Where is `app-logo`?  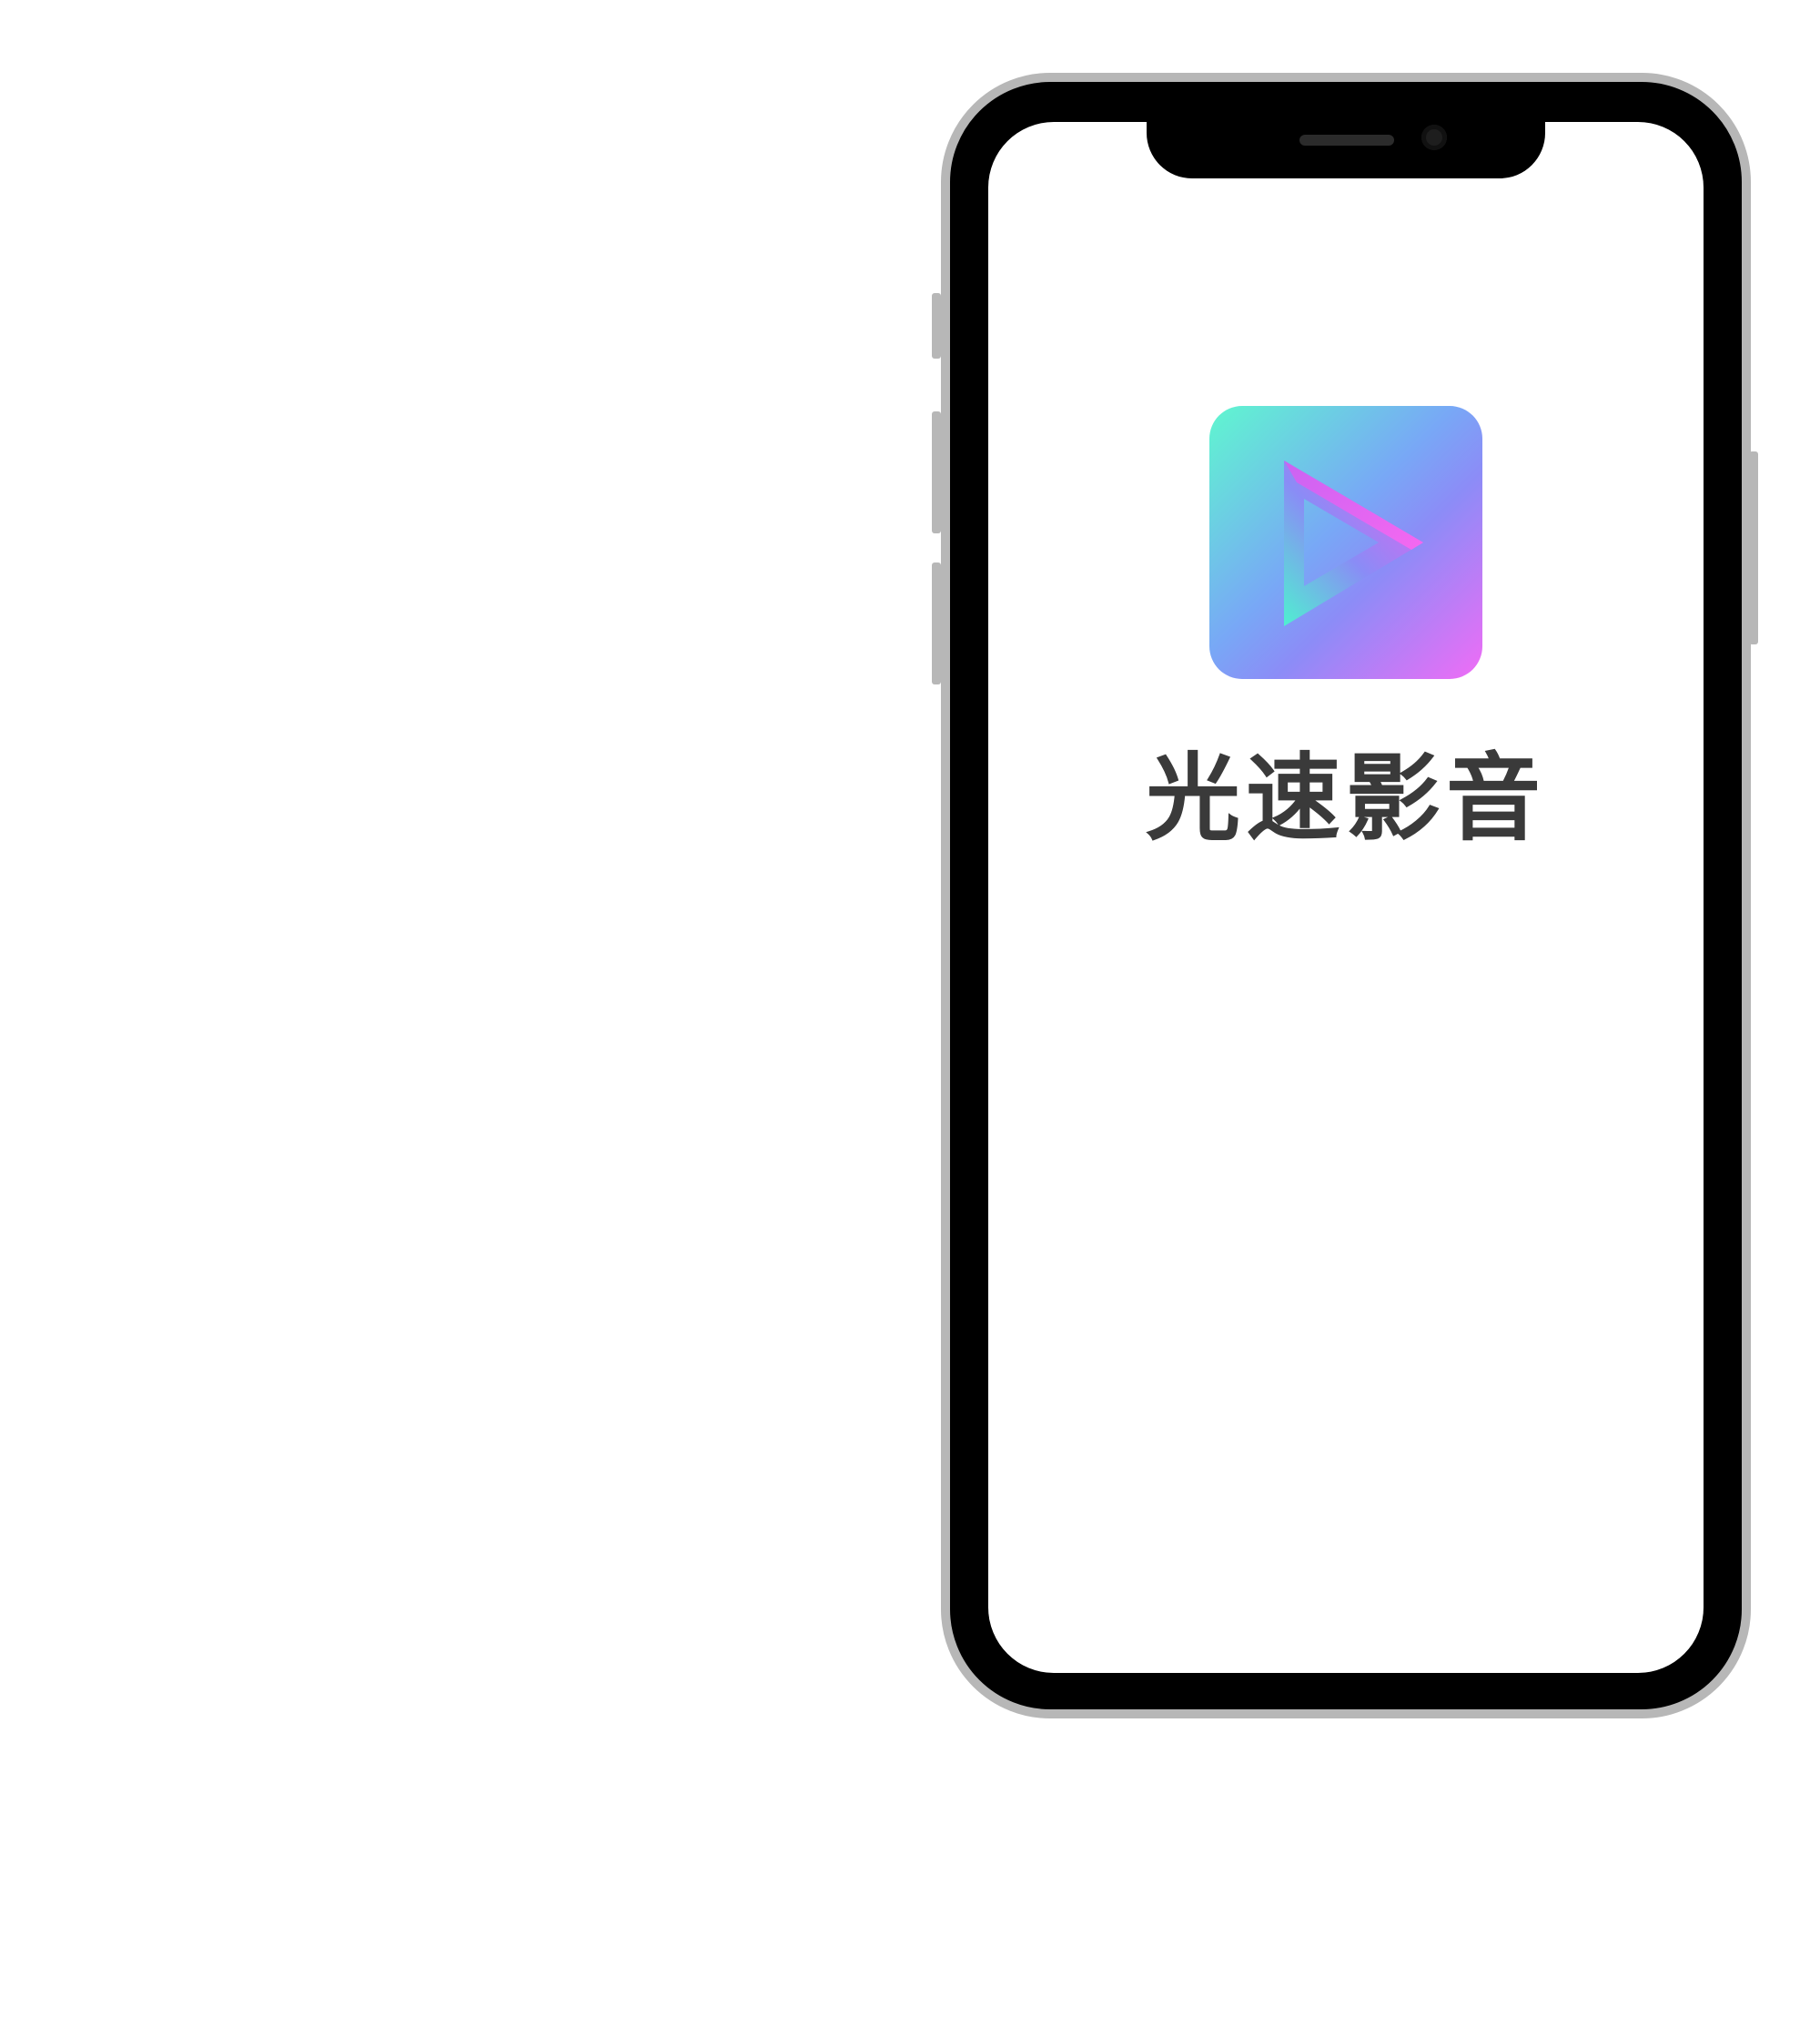
app-logo is located at coordinates (1346, 542).